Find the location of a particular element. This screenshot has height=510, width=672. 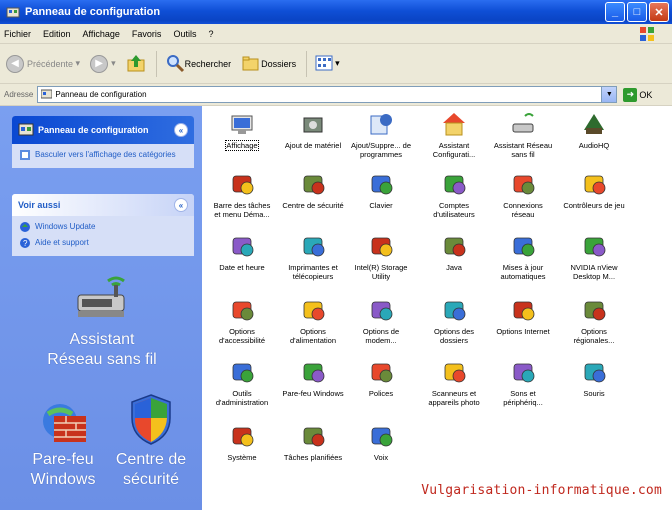

control-panel-item: AudioHQ is located at coordinates (594, 130).